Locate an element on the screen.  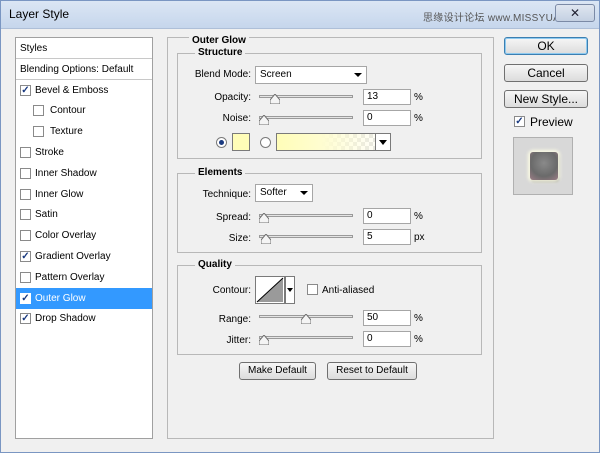
make-default-button: Make Default is located at coordinates (277, 371).